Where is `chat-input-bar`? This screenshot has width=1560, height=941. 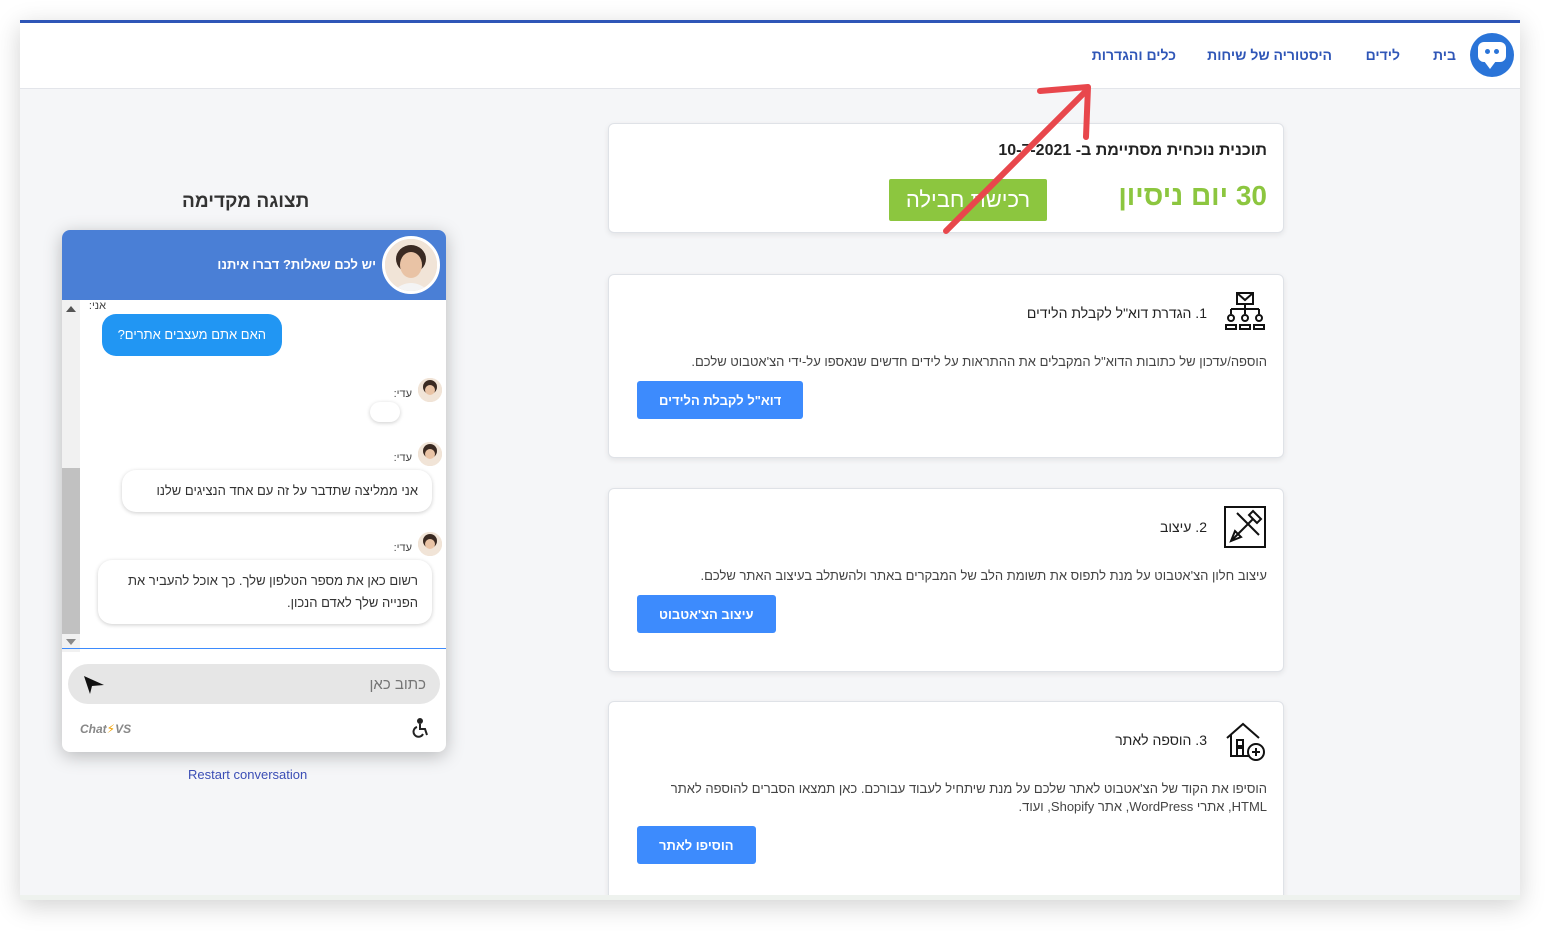 chat-input-bar is located at coordinates (254, 684).